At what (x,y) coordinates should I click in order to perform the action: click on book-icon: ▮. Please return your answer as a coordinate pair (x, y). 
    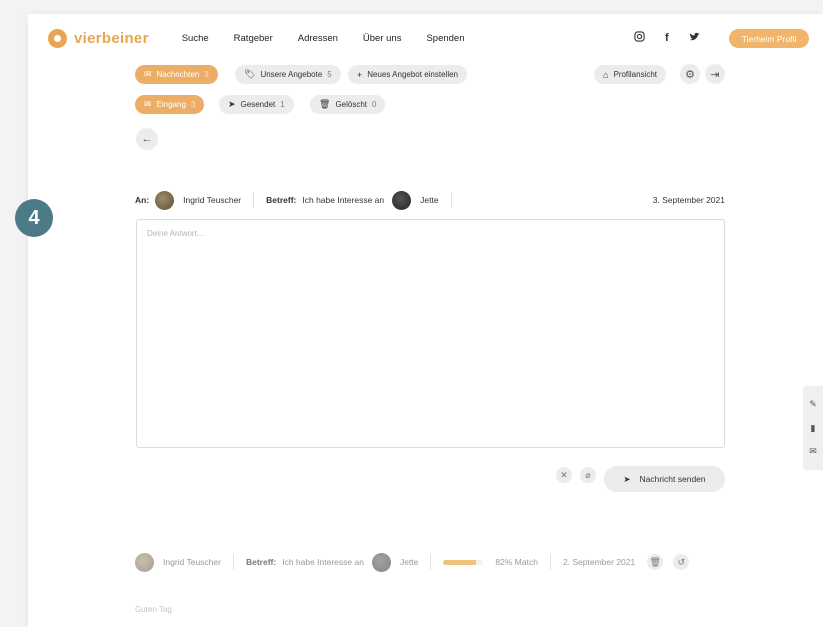
    Looking at the image, I should click on (813, 428).